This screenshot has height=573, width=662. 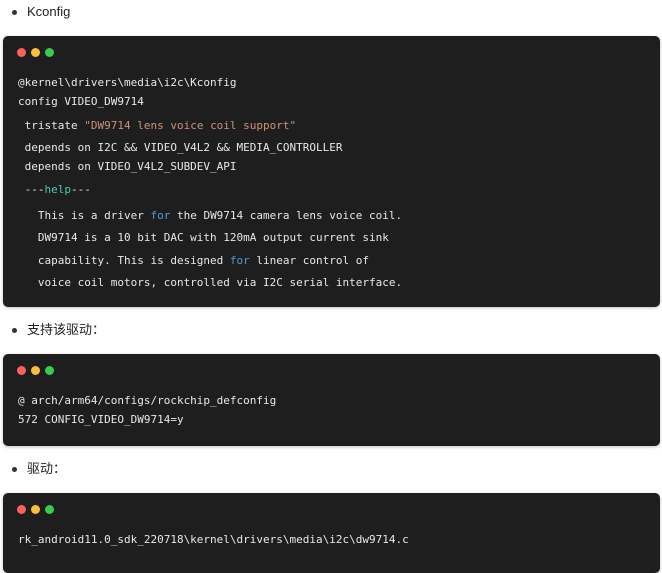 I want to click on code-line: 572 CONFIG_VIDEO_DW9714=y, so click(x=101, y=419).